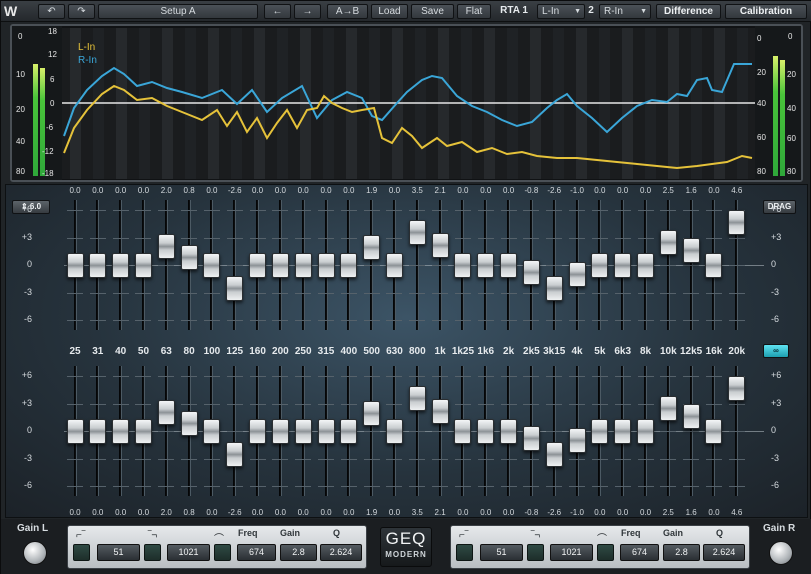  Describe the element at coordinates (178, 11) in the screenshot. I see `preset-name-field: Setup A` at that location.